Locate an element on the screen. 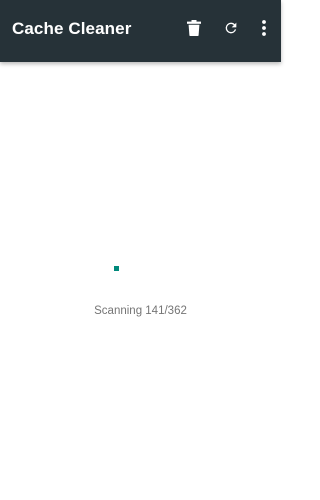 The height and width of the screenshot is (500, 320). more-vert-icon is located at coordinates (264, 28).